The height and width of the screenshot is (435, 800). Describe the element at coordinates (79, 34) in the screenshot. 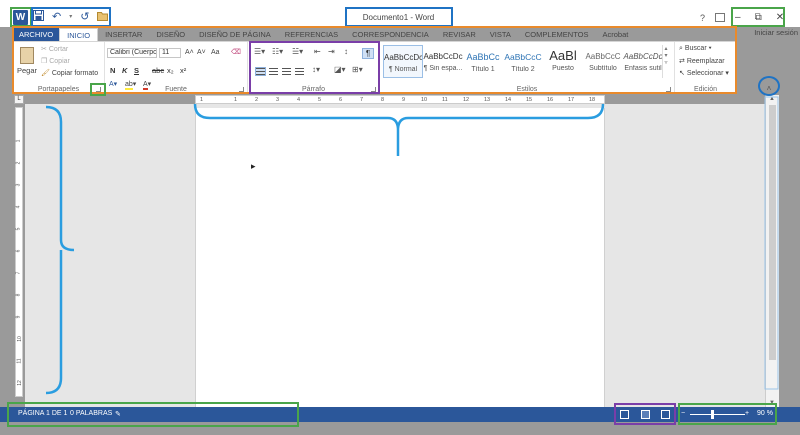

I see `tab-inicio: INICIO` at that location.